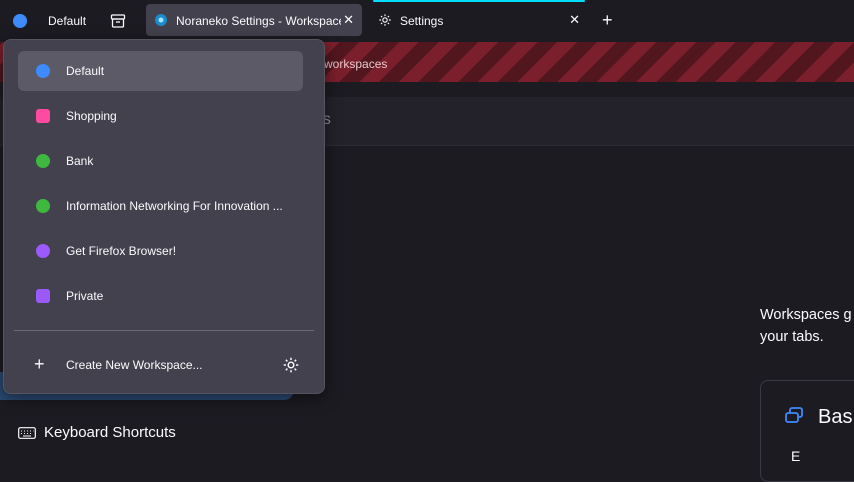 The width and height of the screenshot is (854, 482). I want to click on card-subtitle: E, so click(796, 456).